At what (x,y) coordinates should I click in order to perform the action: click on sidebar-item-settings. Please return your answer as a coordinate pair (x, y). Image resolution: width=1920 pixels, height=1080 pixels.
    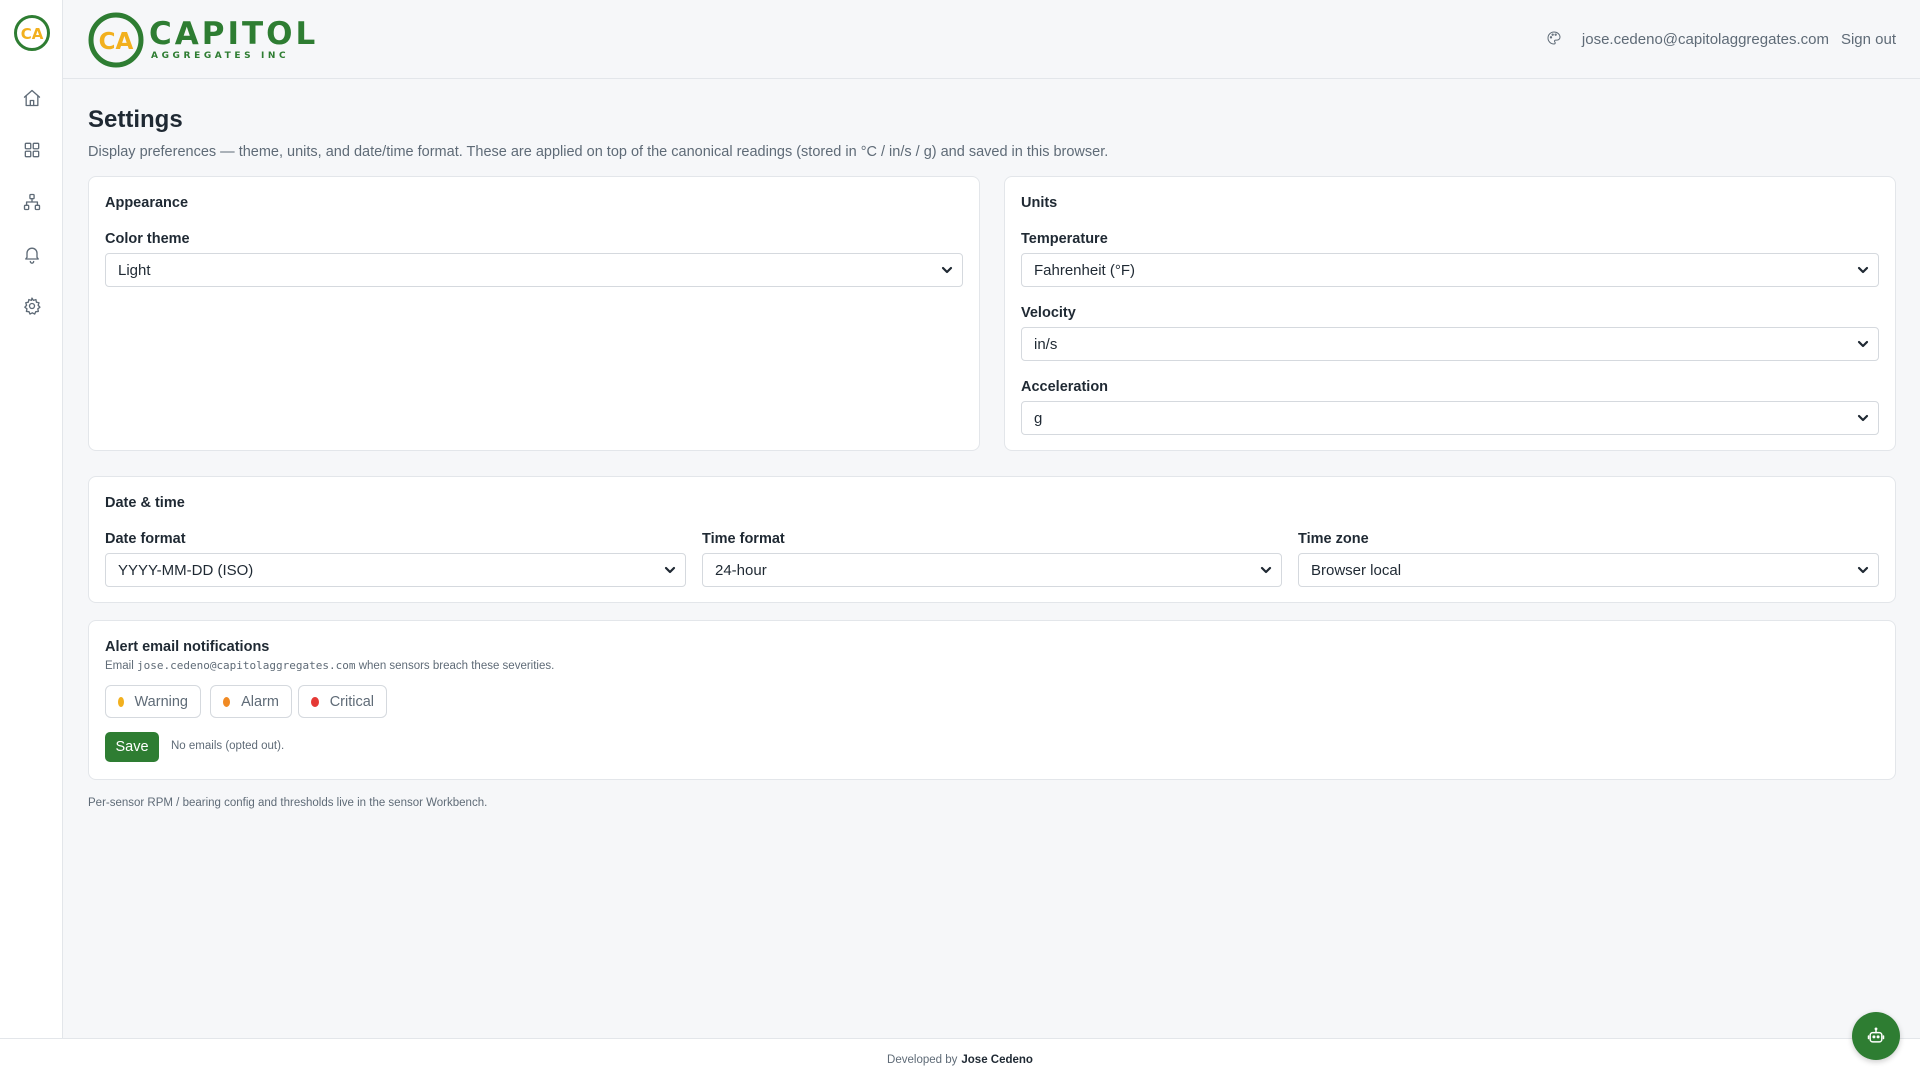
    Looking at the image, I should click on (32, 306).